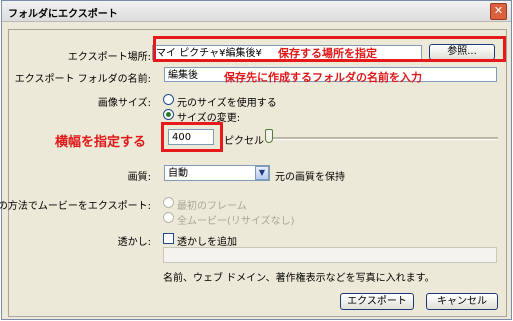 The image size is (513, 321). I want to click on size-slider-thumb, so click(269, 136).